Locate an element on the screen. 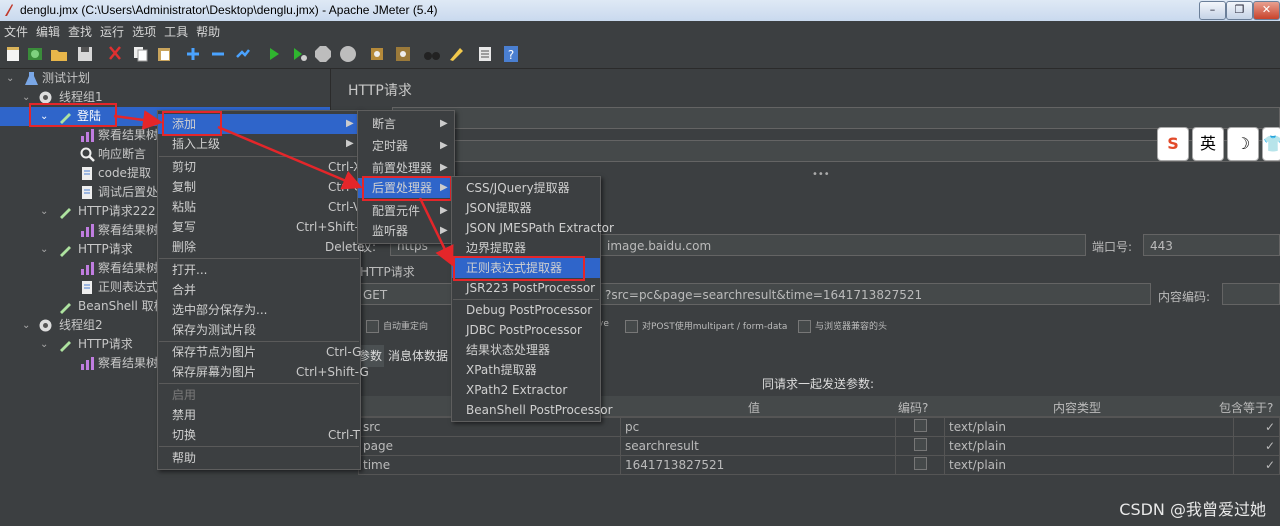 This screenshot has height=526, width=1280. menu-item-boundary-extractor: 边界提取器 is located at coordinates (526, 248).